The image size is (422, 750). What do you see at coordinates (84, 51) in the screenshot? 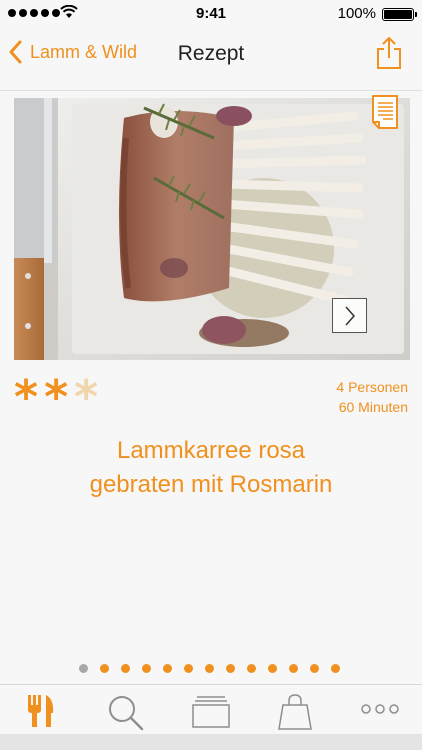
I see `back-button-label: Lamm & Wild` at bounding box center [84, 51].